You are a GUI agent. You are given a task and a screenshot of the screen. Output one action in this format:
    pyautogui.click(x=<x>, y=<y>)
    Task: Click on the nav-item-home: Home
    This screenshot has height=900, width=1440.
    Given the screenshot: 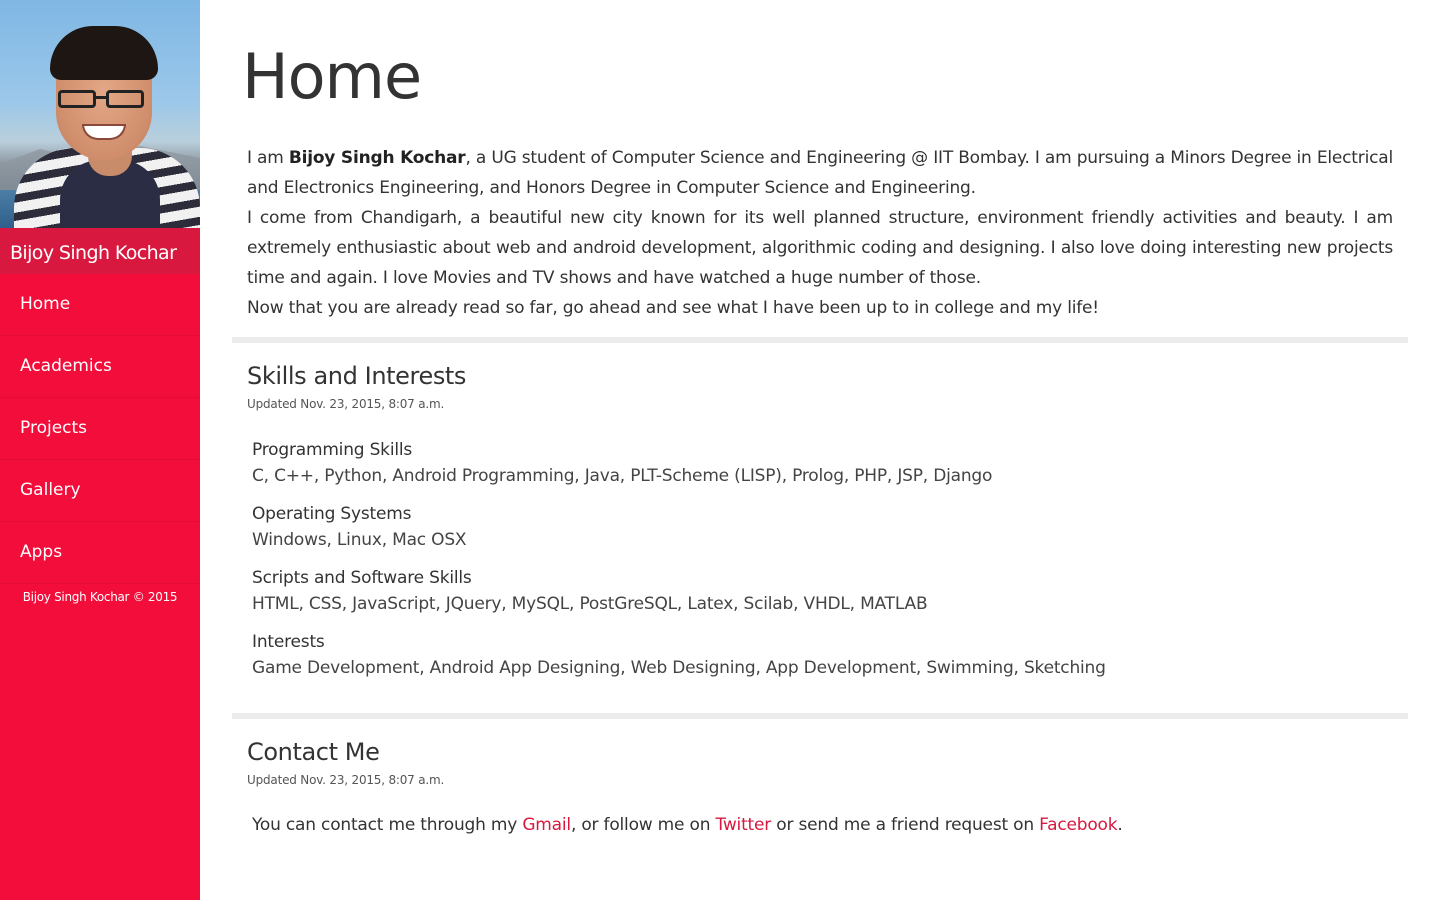 What is the action you would take?
    pyautogui.click(x=100, y=305)
    